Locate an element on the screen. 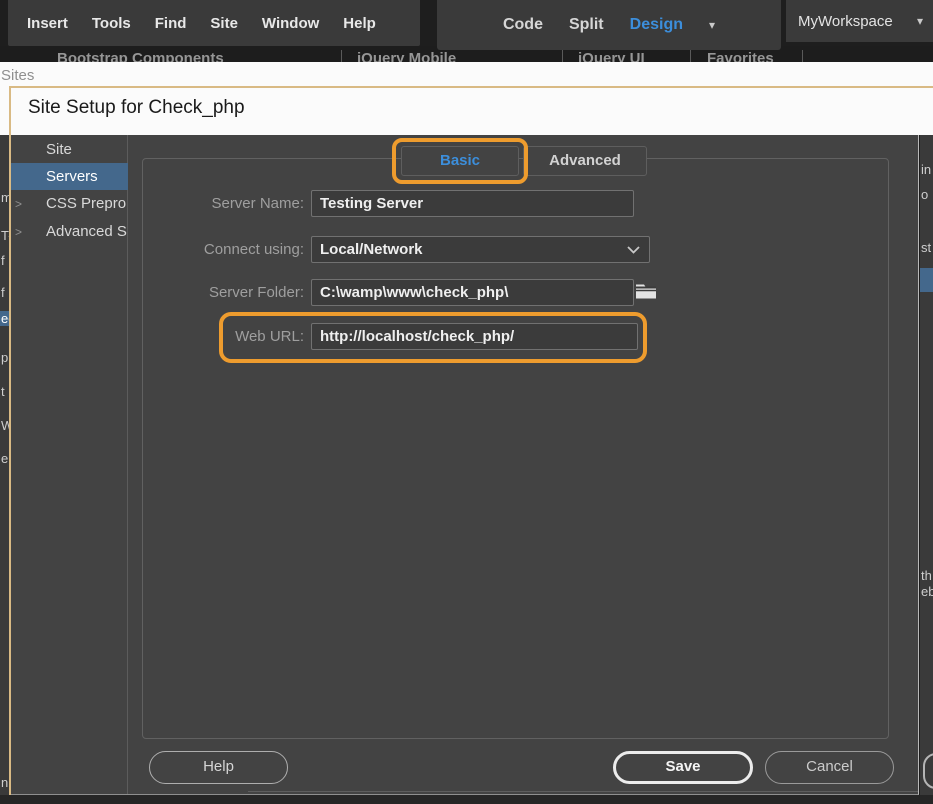 The height and width of the screenshot is (804, 933). server-name-row: Server Name: Testing Server is located at coordinates (381, 203).